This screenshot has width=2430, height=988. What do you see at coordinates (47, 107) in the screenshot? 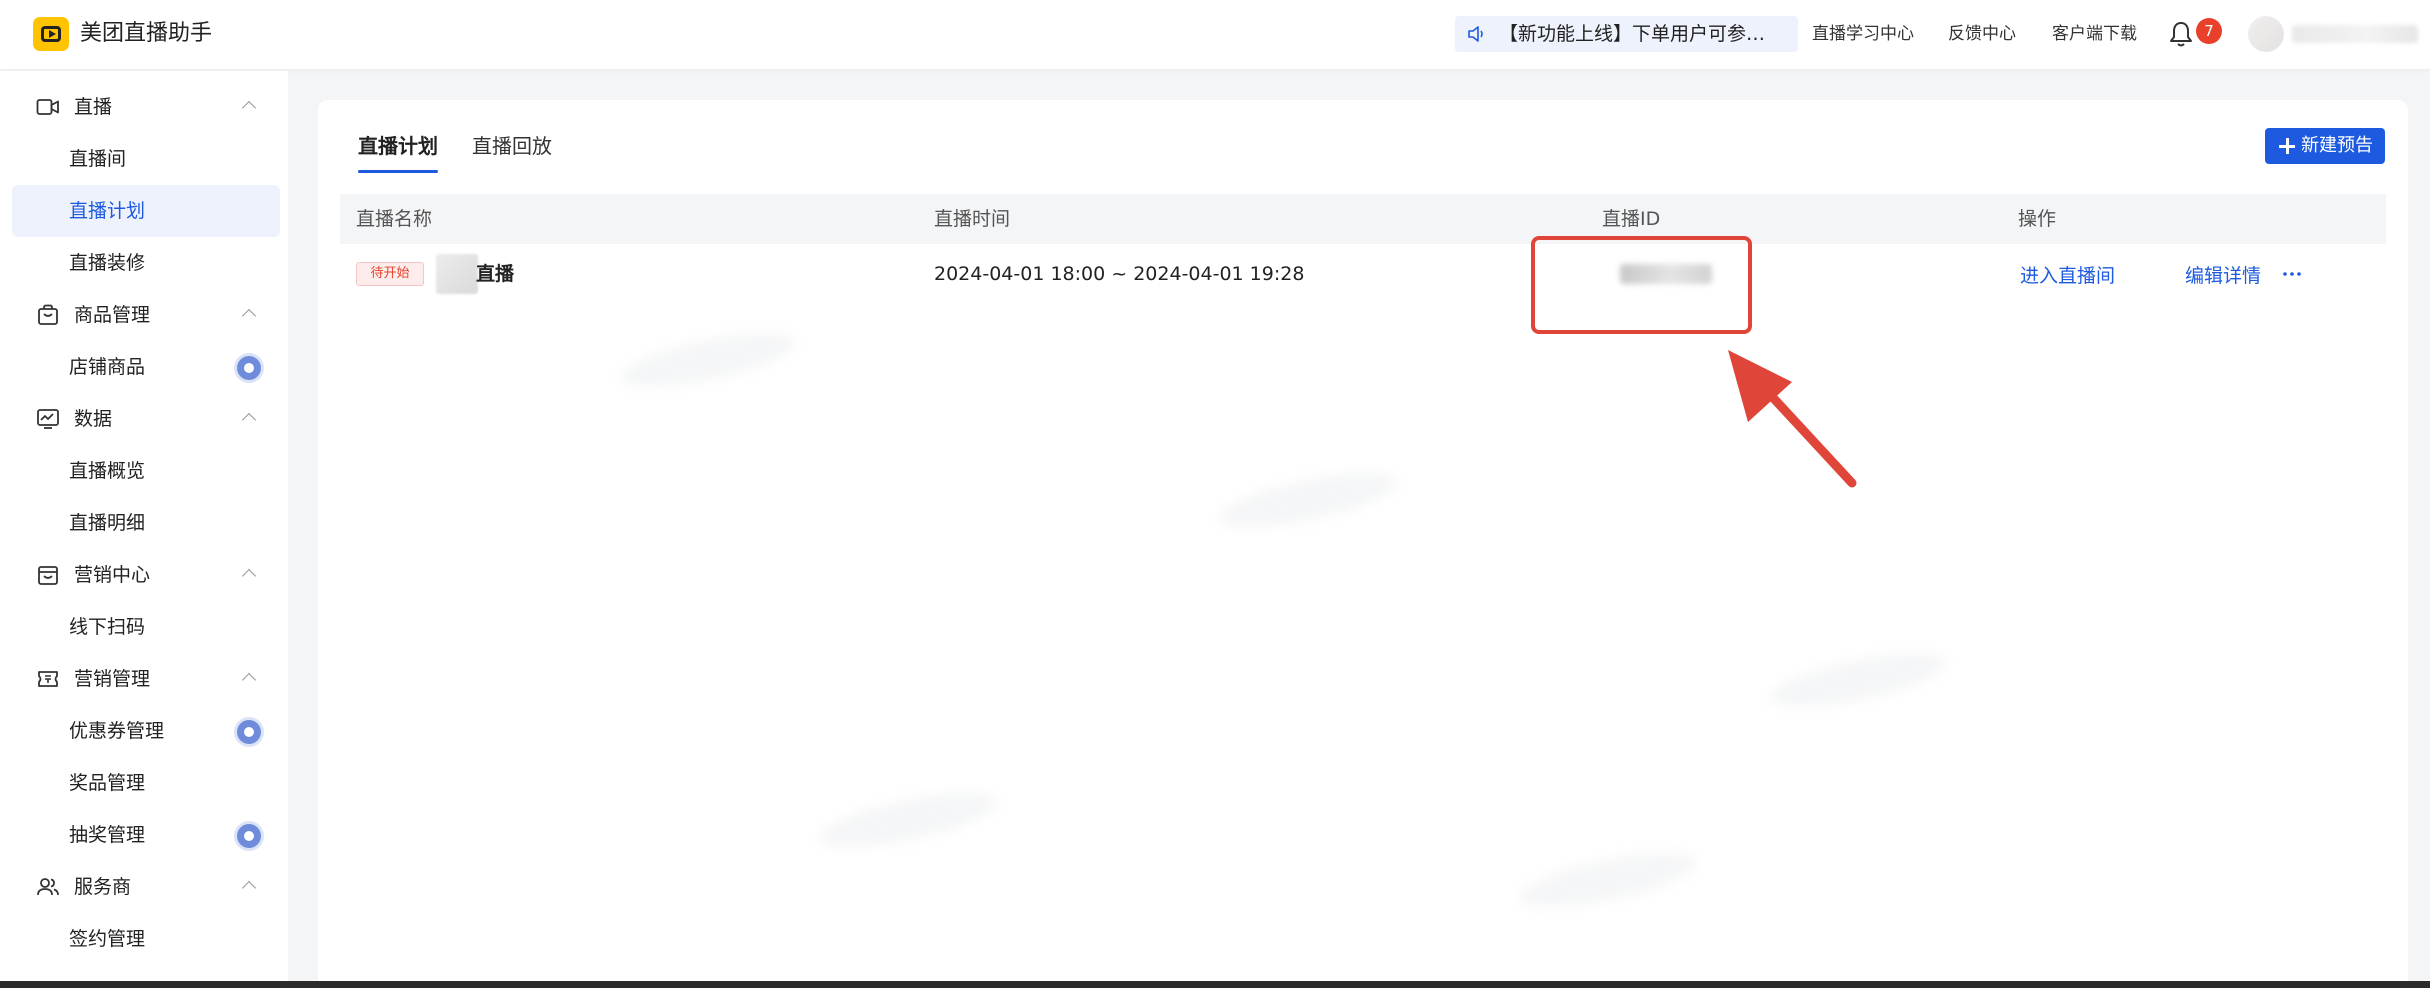
I see `video-camera-icon` at bounding box center [47, 107].